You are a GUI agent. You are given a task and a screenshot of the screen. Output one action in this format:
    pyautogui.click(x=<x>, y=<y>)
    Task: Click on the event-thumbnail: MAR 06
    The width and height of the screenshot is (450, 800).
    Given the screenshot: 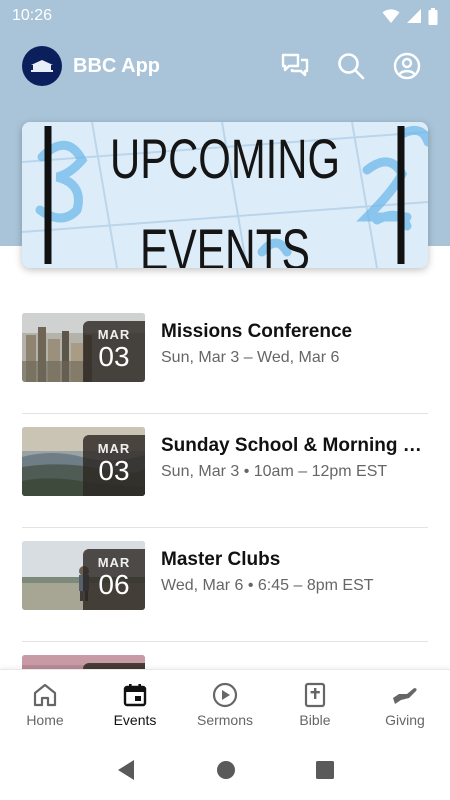 What is the action you would take?
    pyautogui.click(x=83, y=575)
    